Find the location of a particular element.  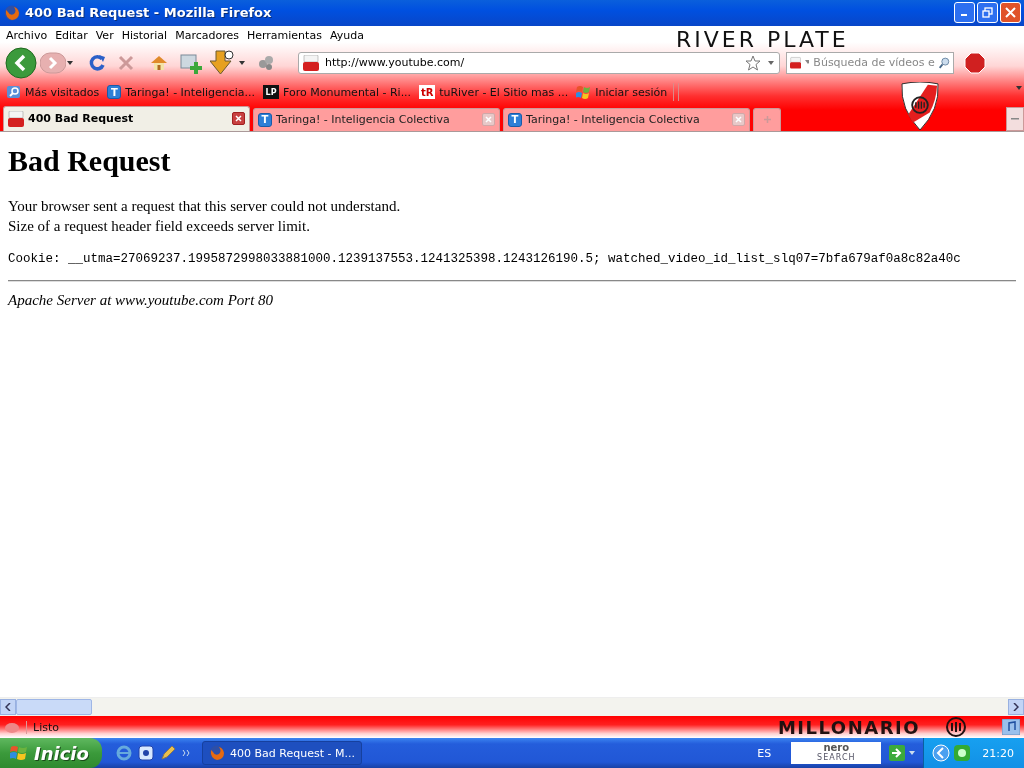

minus-icon is located at coordinates (1015, 118).